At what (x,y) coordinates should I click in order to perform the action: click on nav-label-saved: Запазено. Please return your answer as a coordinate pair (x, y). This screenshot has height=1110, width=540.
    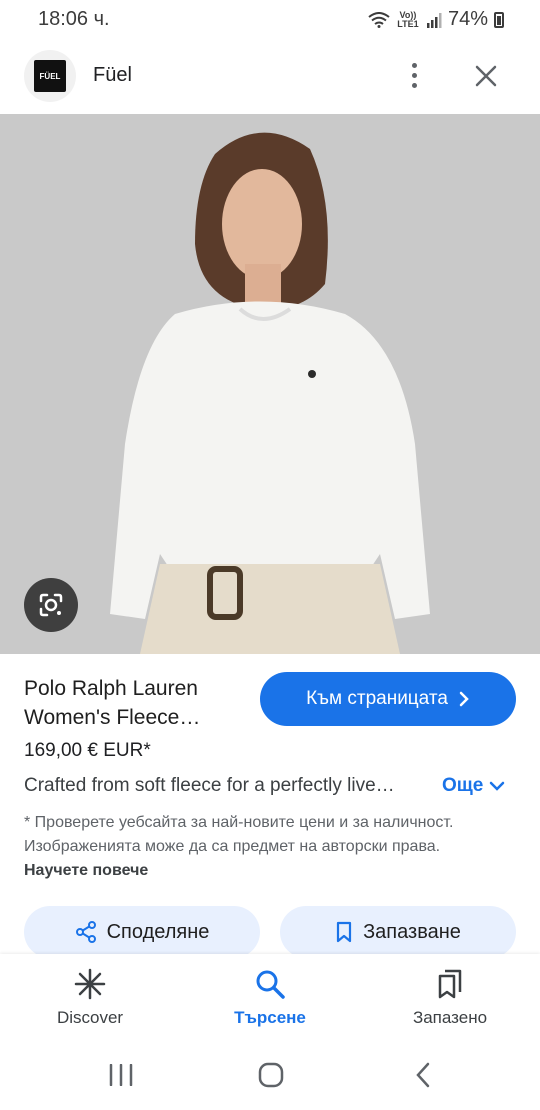
    Looking at the image, I should click on (450, 1017).